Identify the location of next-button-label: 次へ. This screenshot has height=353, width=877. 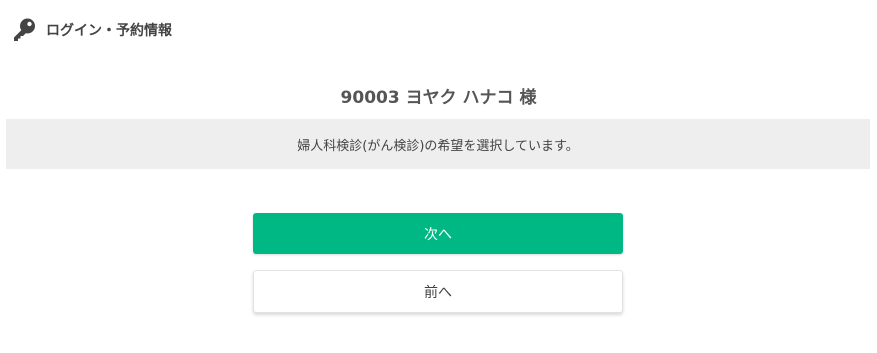
(438, 234).